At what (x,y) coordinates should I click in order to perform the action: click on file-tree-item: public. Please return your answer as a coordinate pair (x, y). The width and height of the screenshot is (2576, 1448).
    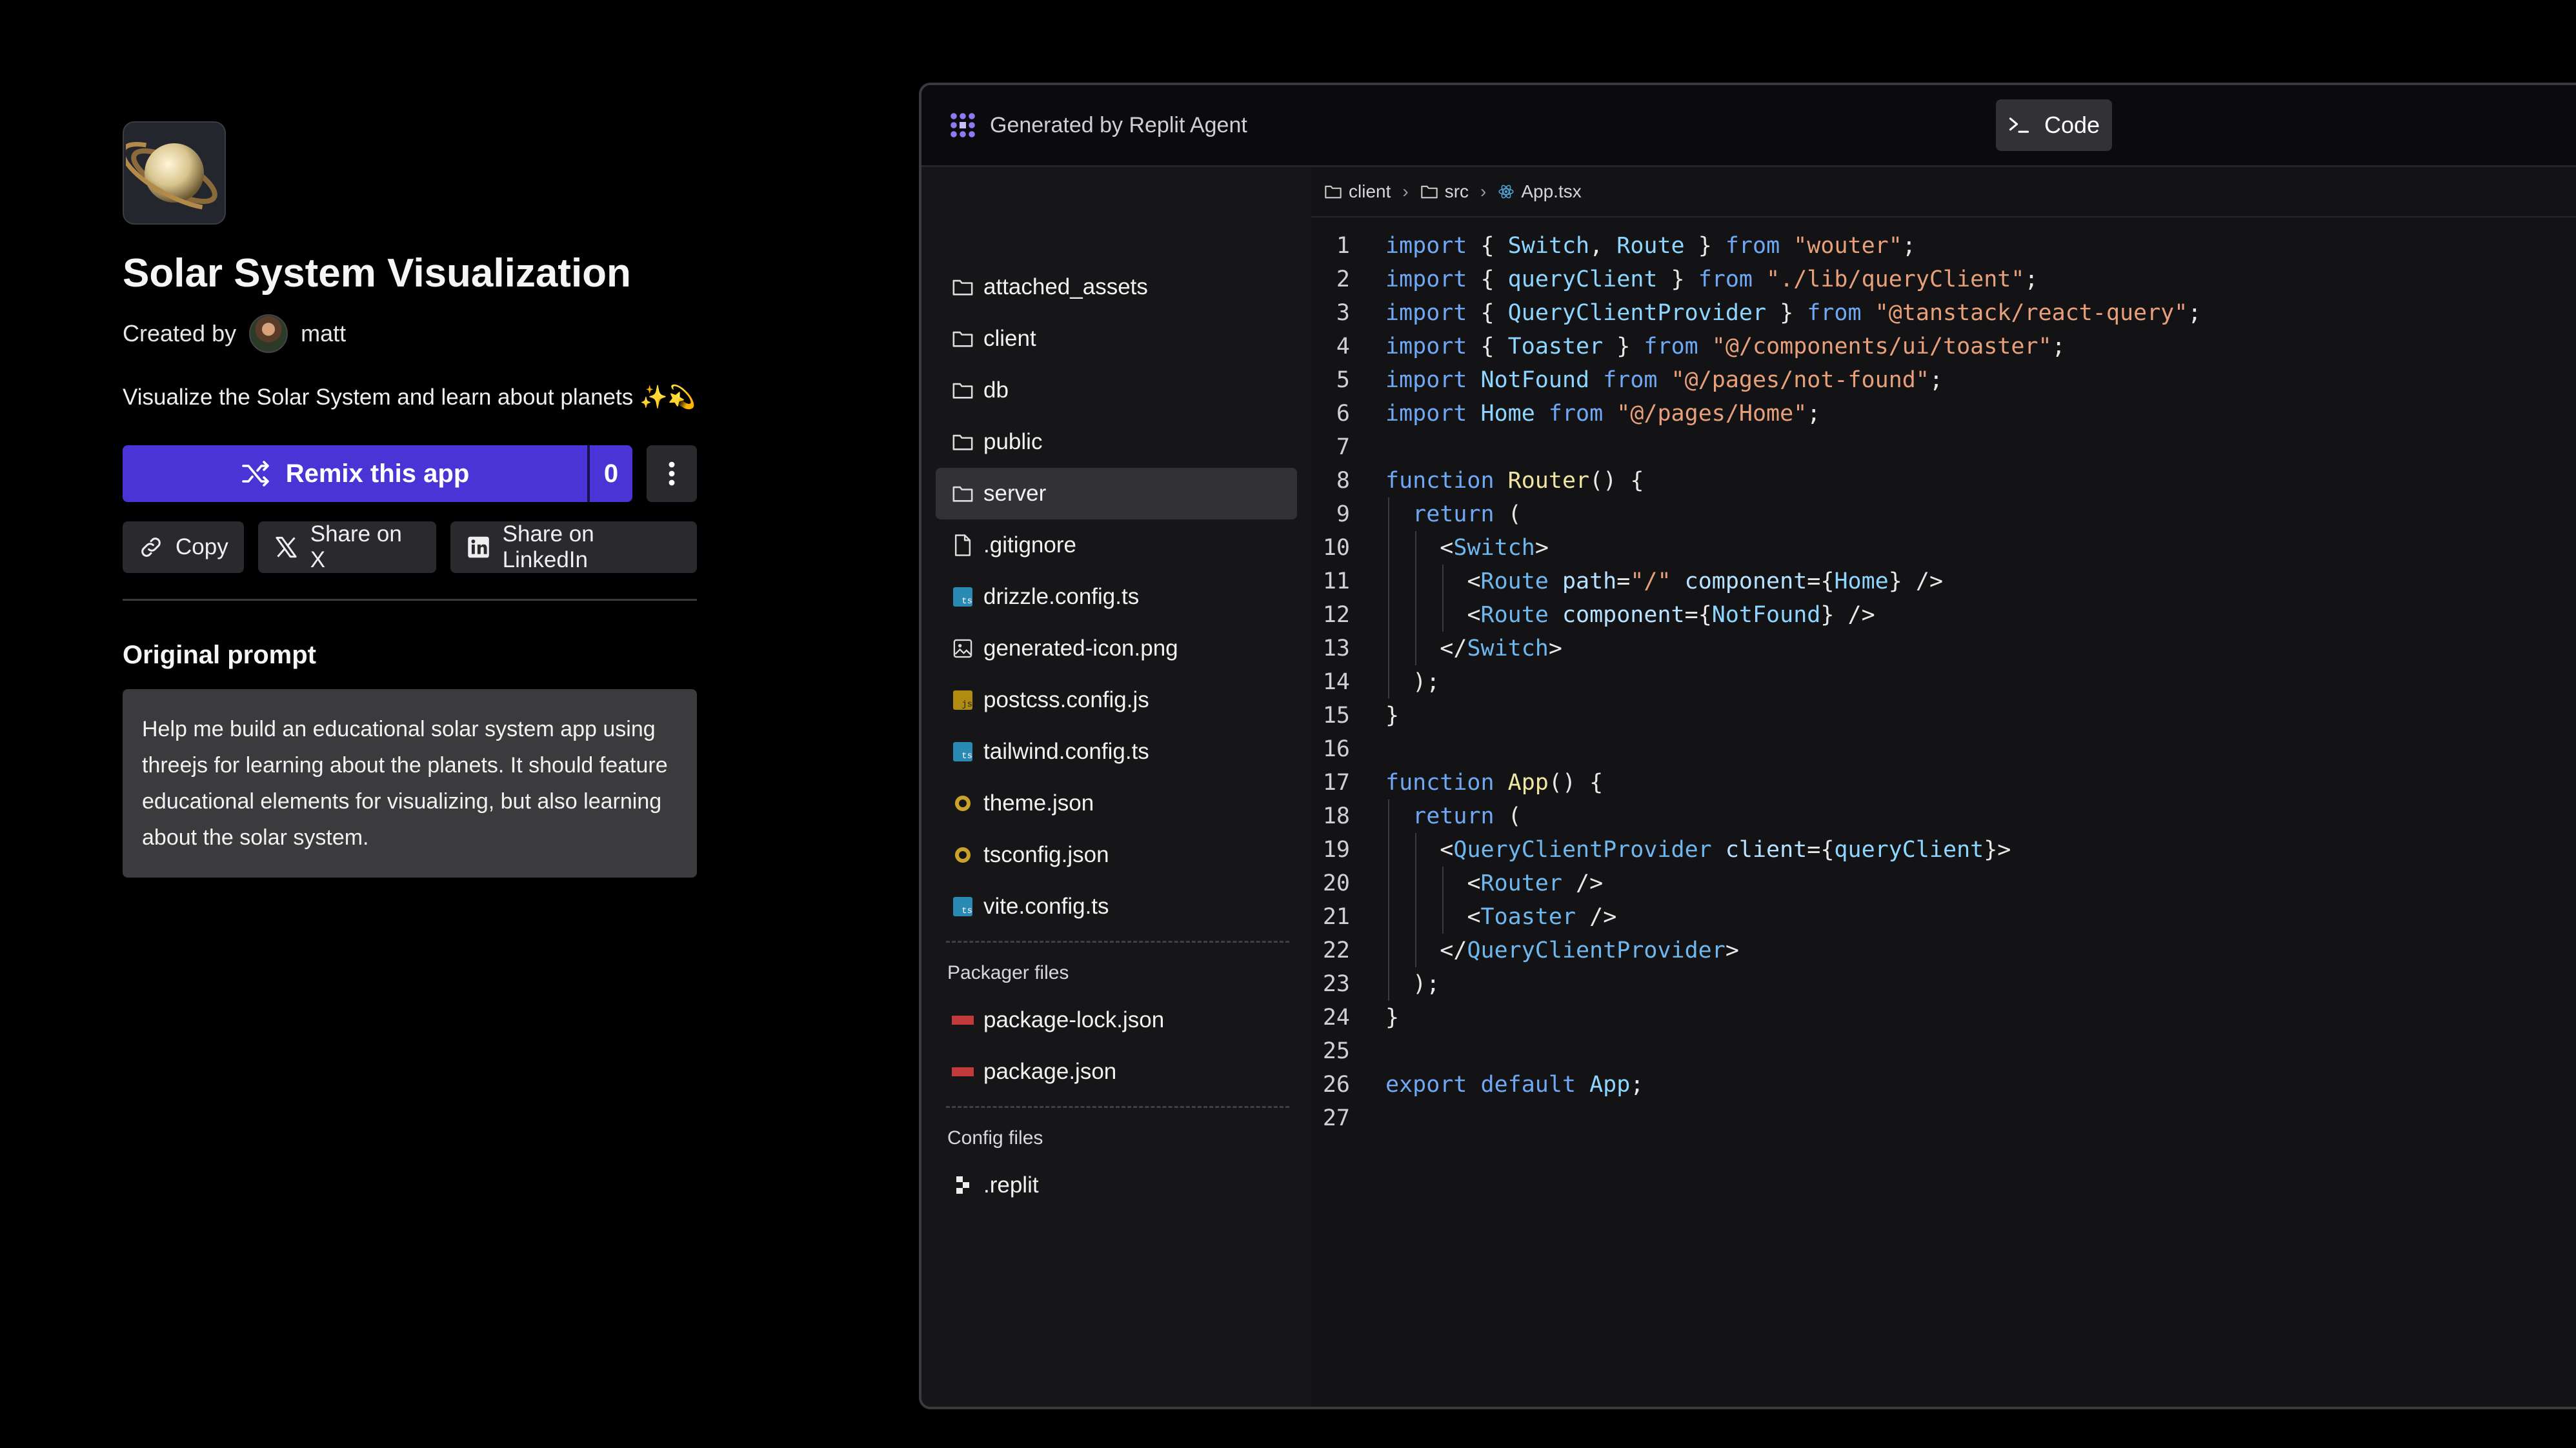
    Looking at the image, I should click on (1116, 442).